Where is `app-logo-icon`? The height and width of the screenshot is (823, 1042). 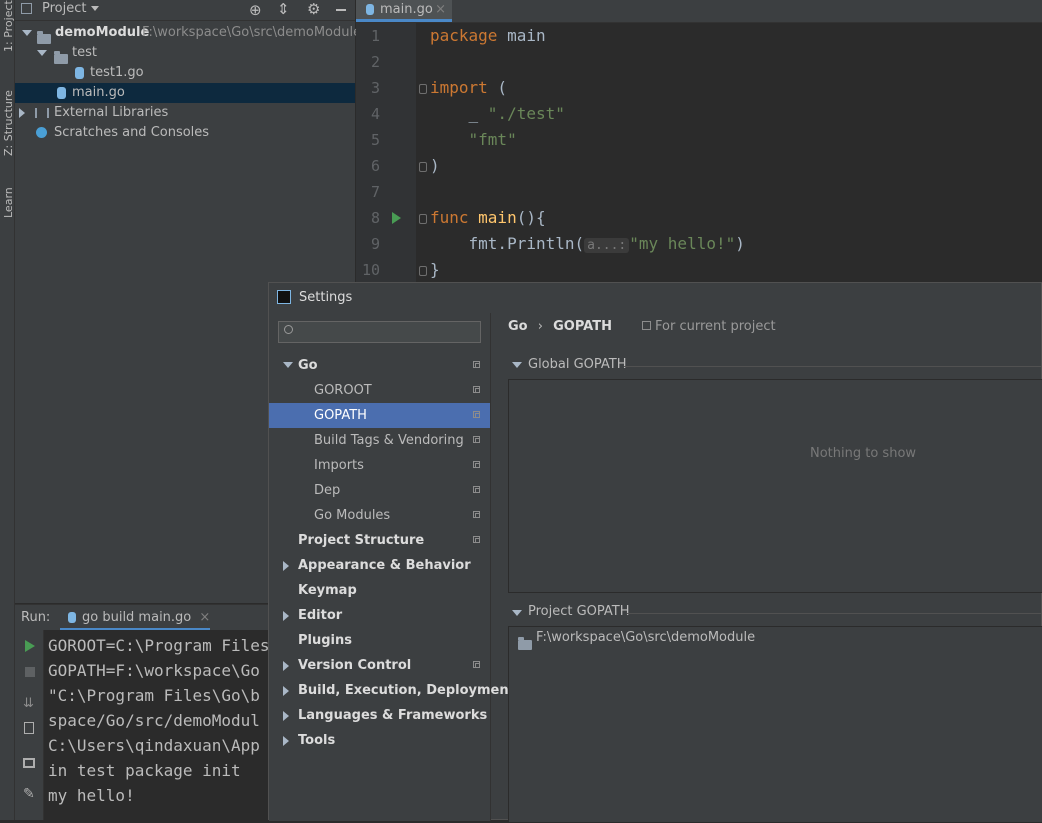
app-logo-icon is located at coordinates (284, 297).